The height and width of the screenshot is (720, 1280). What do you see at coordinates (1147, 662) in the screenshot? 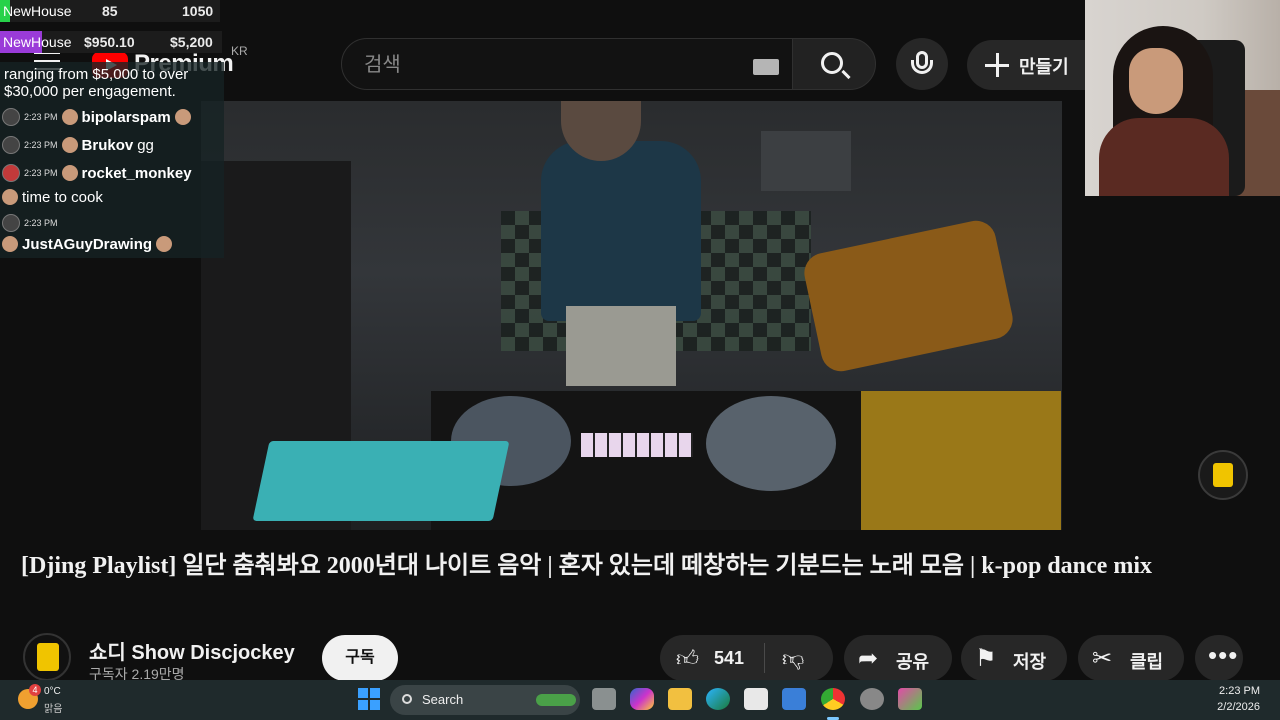
I see `clip-label: 클립` at bounding box center [1147, 662].